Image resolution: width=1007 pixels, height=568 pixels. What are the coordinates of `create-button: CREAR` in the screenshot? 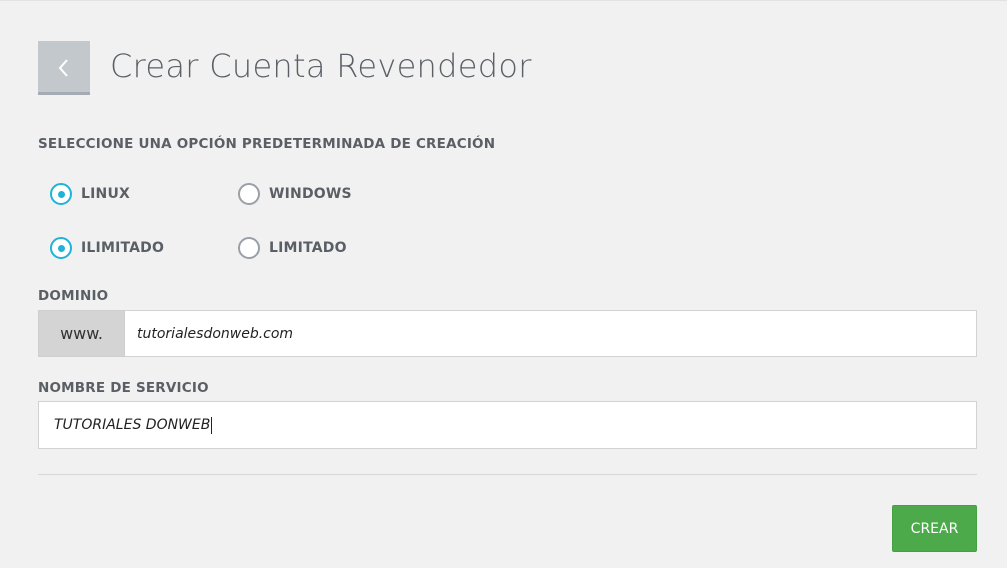 It's located at (934, 528).